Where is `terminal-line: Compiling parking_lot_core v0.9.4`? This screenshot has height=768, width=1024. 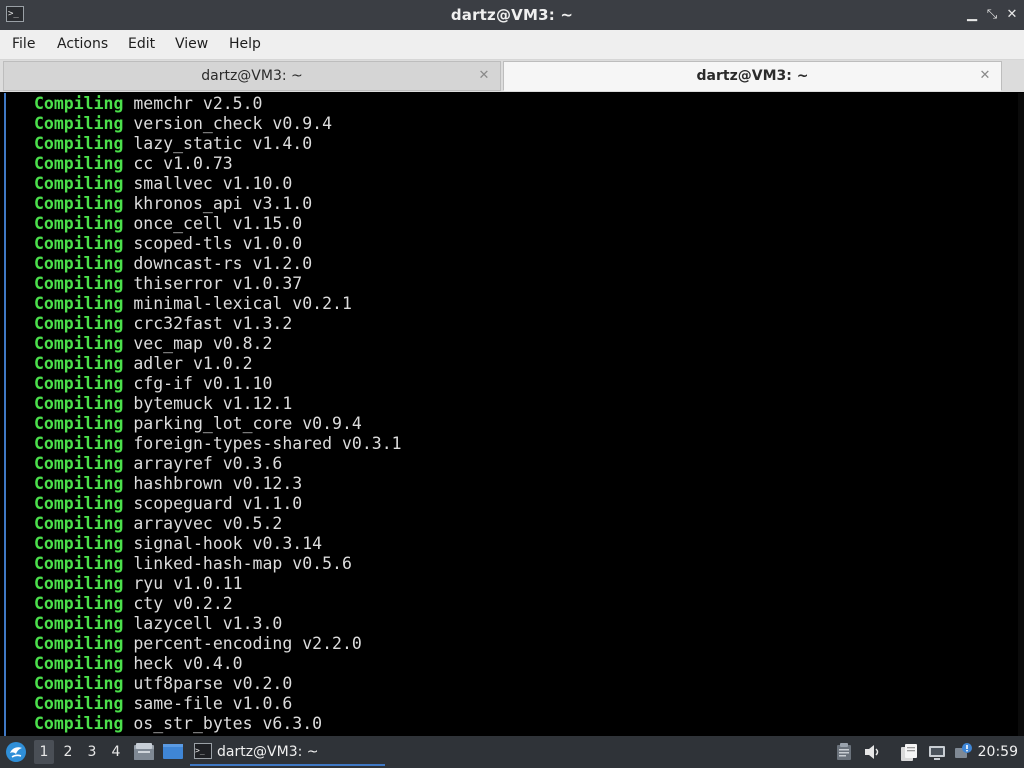
terminal-line: Compiling parking_lot_core v0.9.4 is located at coordinates (218, 424).